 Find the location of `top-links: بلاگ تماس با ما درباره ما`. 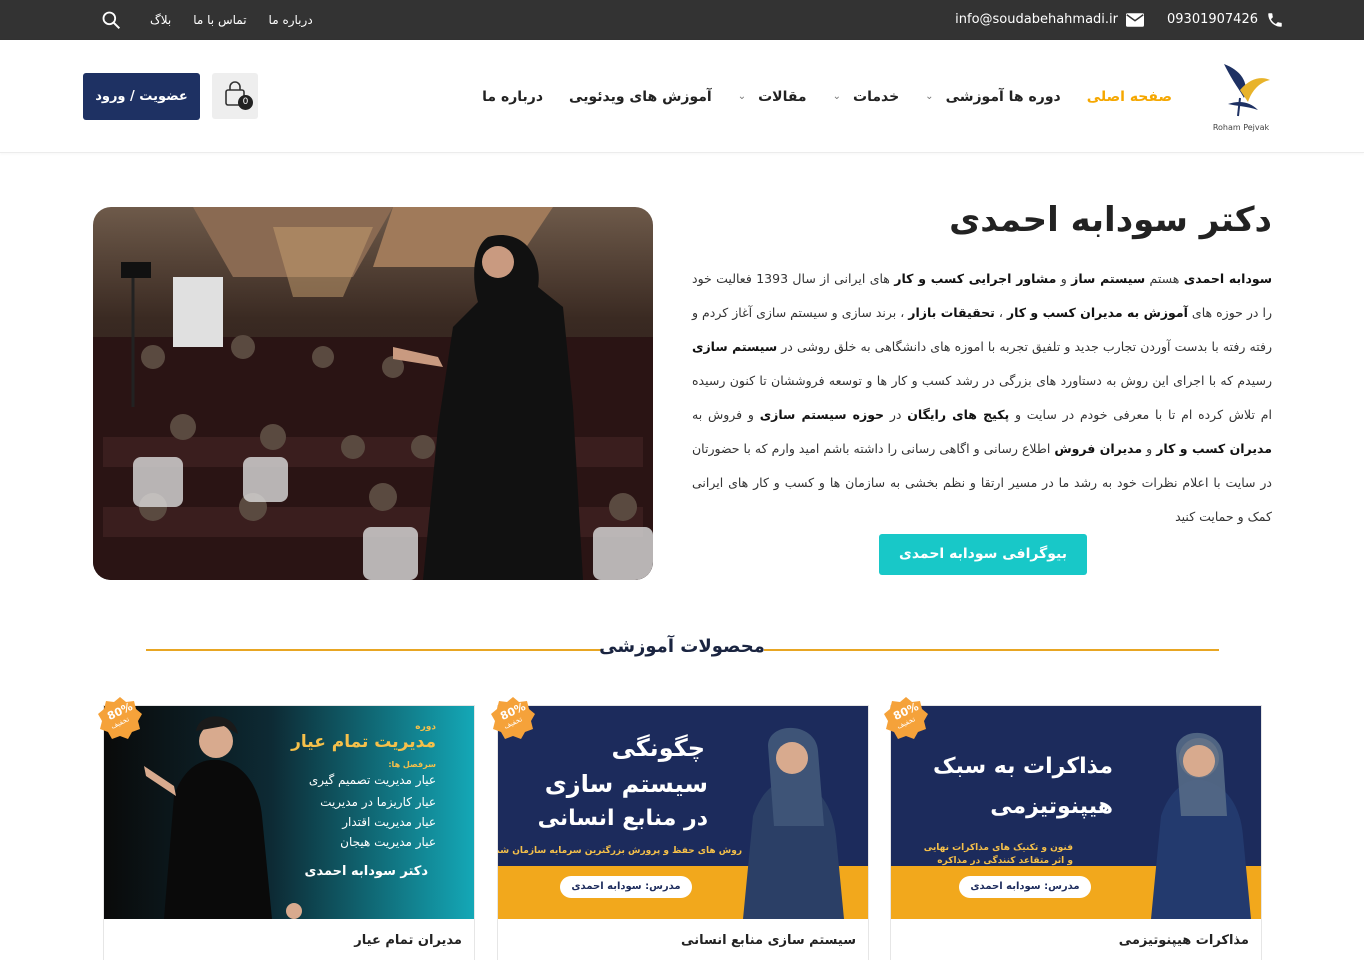

top-links: بلاگ تماس با ما درباره ما is located at coordinates (231, 20).